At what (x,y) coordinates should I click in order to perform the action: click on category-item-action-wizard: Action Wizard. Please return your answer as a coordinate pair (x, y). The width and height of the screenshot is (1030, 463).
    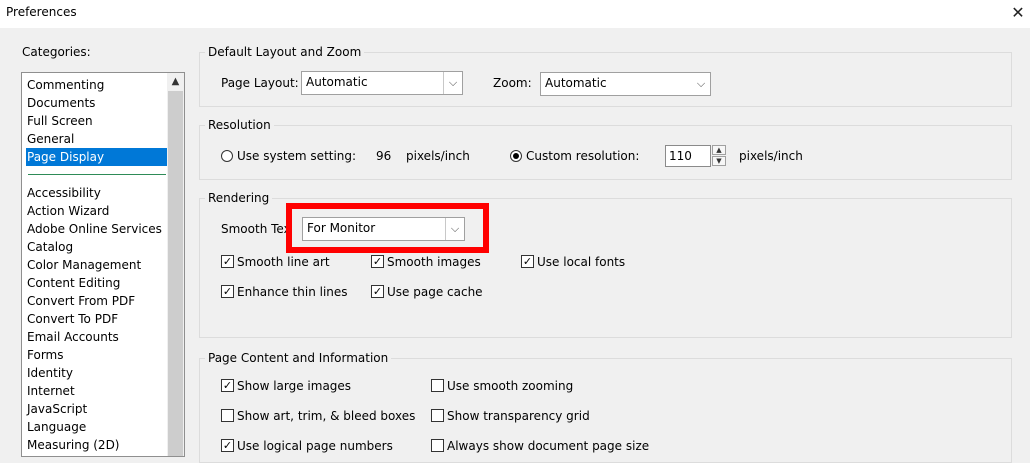
    Looking at the image, I should click on (98, 211).